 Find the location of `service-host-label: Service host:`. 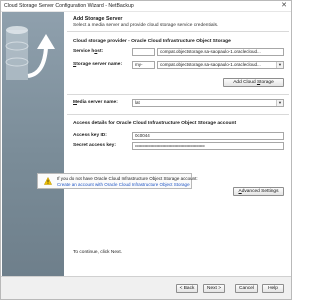

service-host-label: Service host: is located at coordinates (88, 51).